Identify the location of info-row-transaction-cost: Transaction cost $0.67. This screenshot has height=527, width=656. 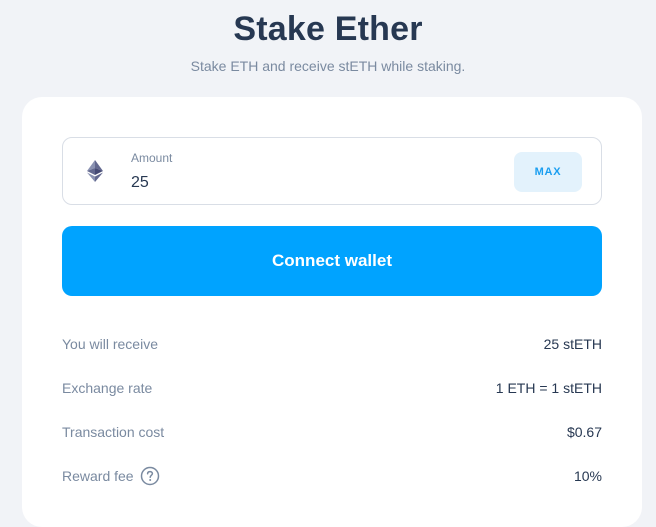
(332, 432).